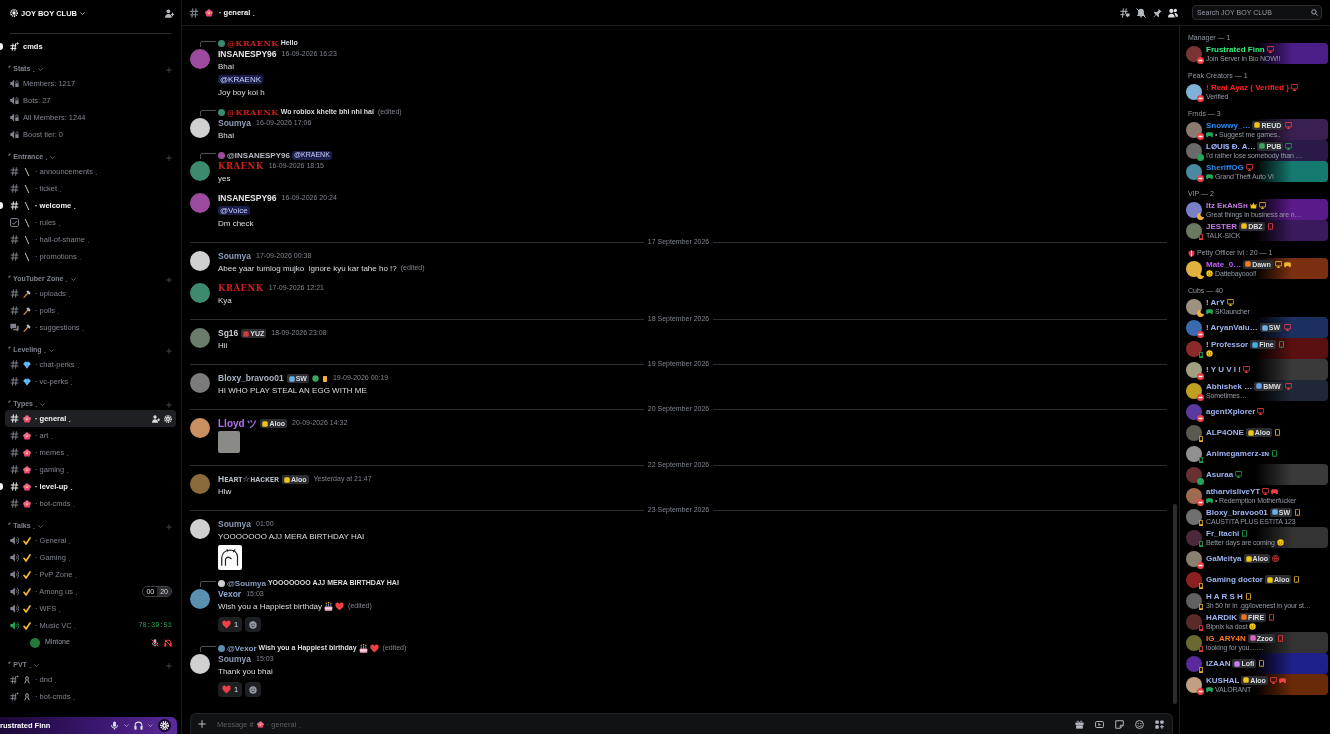  Describe the element at coordinates (164, 725) in the screenshot. I see `settings-button` at that location.